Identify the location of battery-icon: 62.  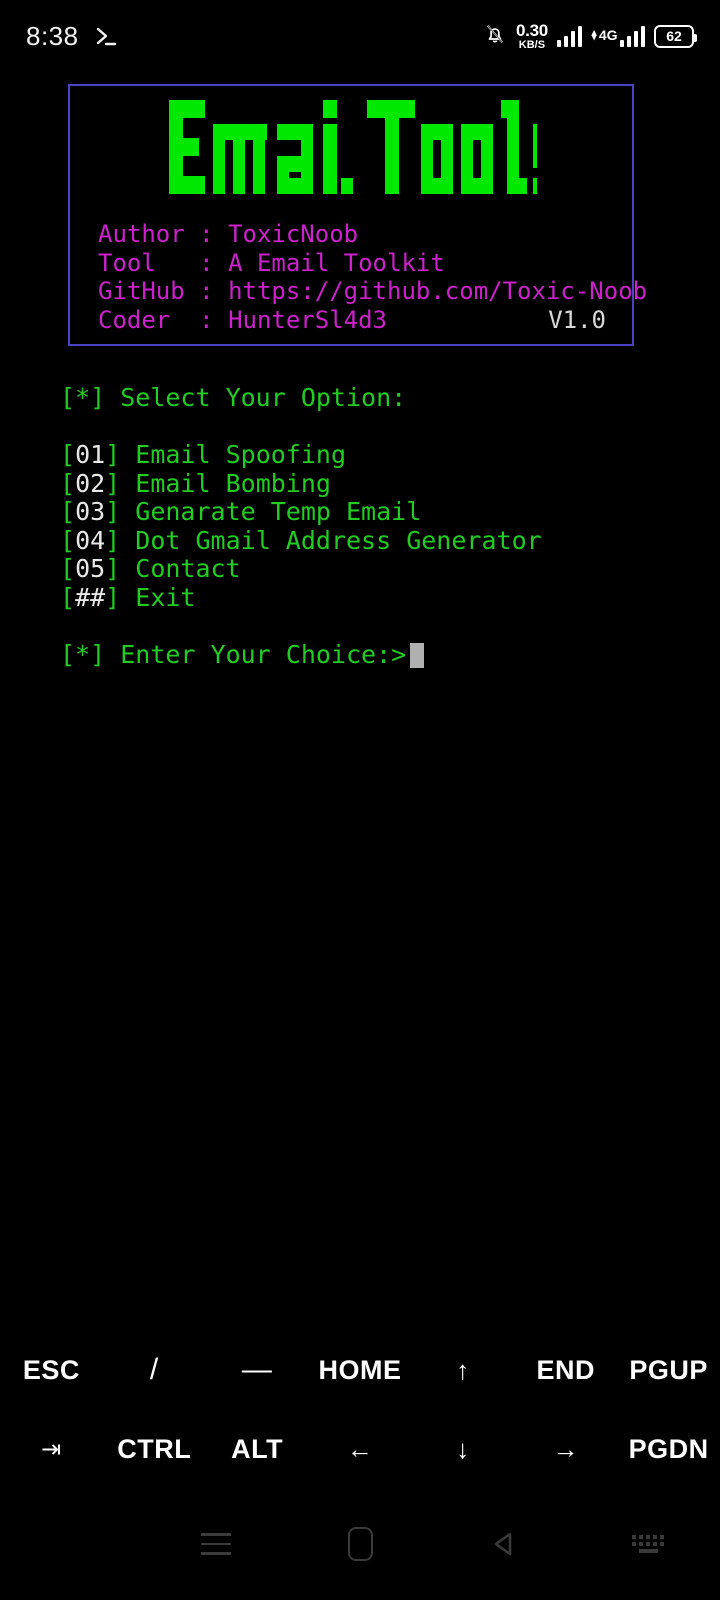
(675, 36).